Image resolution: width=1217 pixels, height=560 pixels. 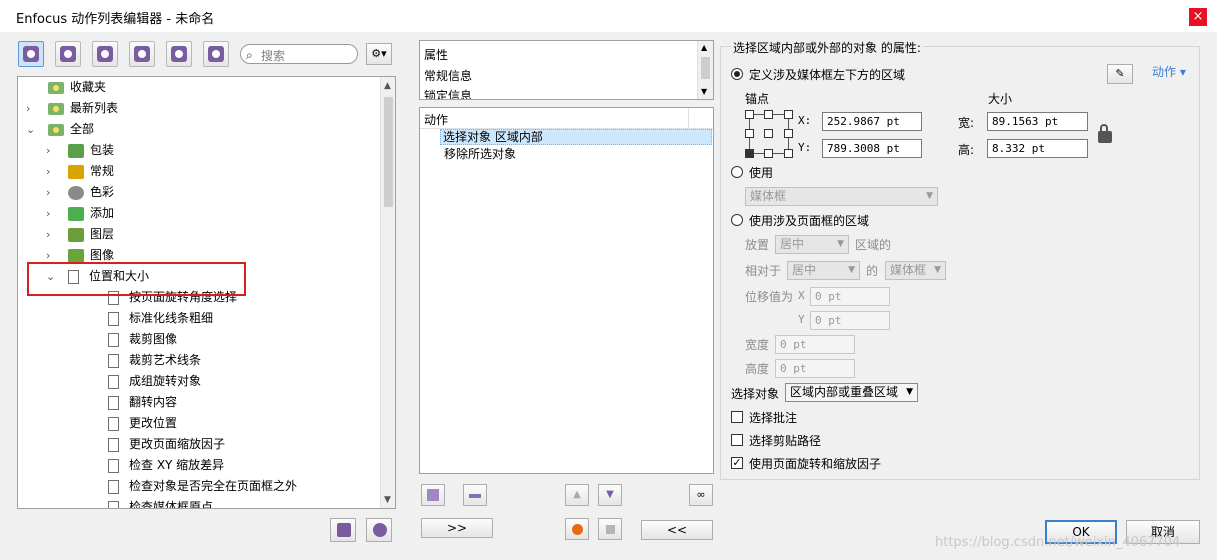 What do you see at coordinates (577, 495) in the screenshot?
I see `move-up-button: ▲` at bounding box center [577, 495].